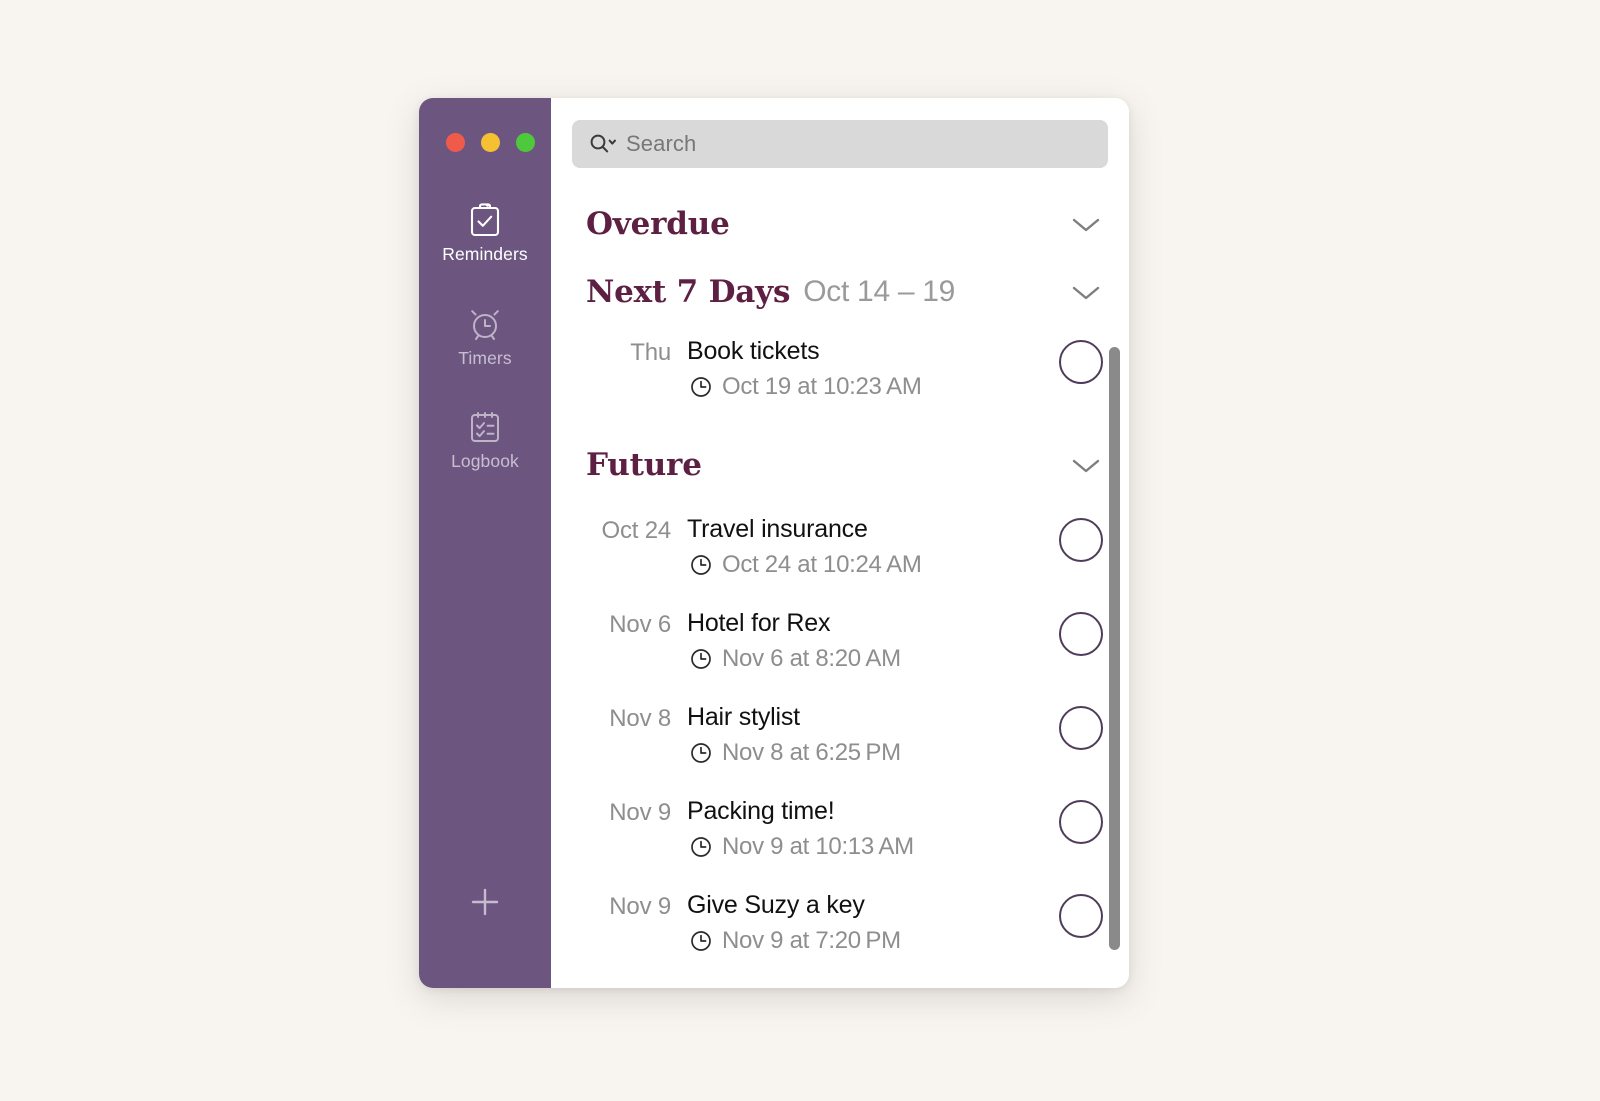 This screenshot has width=1600, height=1101. Describe the element at coordinates (753, 351) in the screenshot. I see `task-title: Book tickets` at that location.